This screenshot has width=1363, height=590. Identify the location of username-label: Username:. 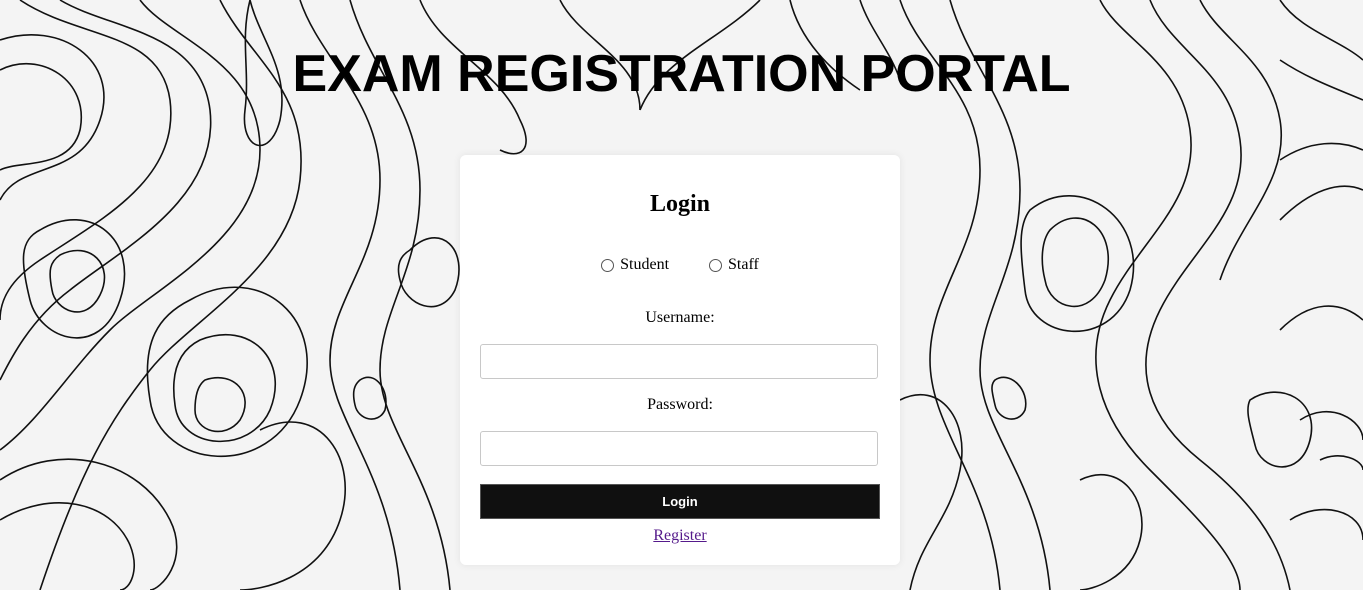
(680, 317).